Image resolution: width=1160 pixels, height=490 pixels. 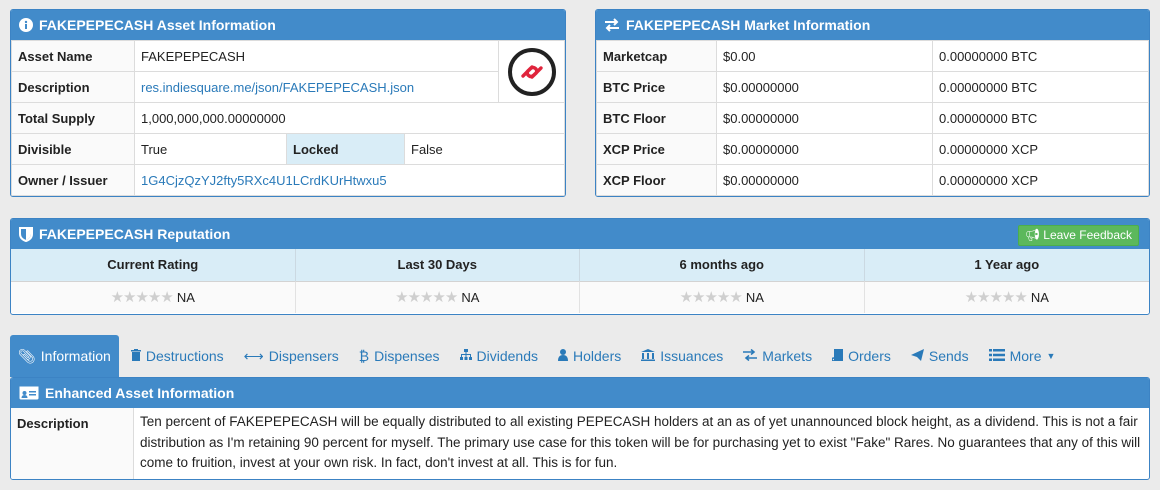 What do you see at coordinates (157, 25) in the screenshot?
I see `asset-information-title: FAKEPEPECASH Asset Information` at bounding box center [157, 25].